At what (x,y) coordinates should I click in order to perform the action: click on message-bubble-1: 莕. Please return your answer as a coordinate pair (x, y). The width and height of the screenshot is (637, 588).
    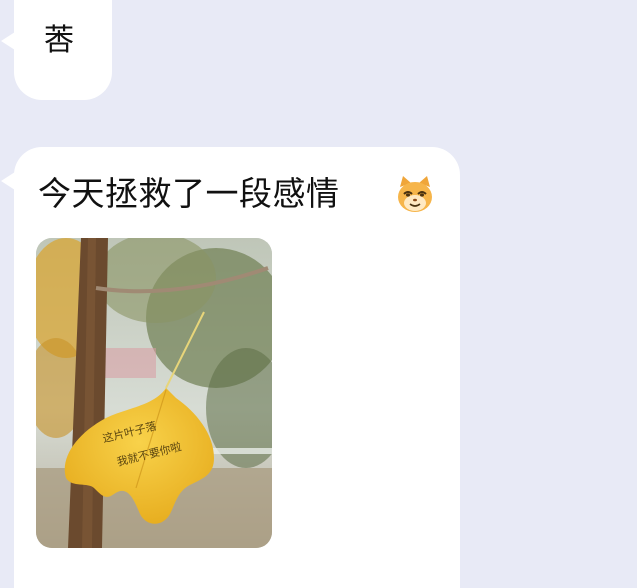
    Looking at the image, I should click on (63, 50).